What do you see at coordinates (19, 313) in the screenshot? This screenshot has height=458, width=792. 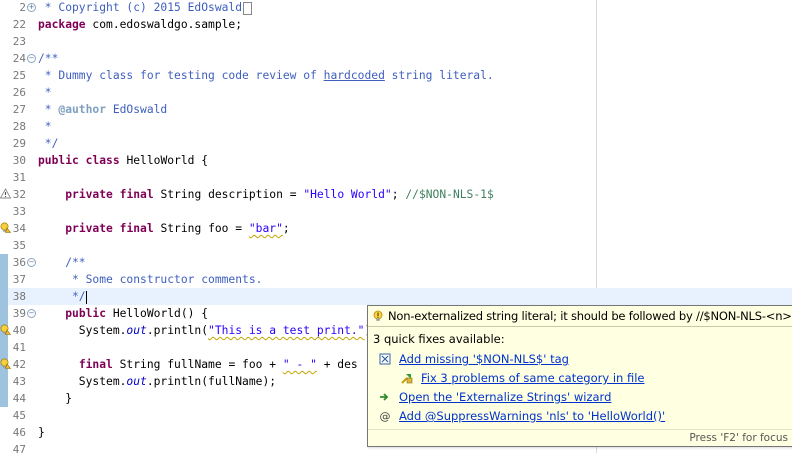 I see `line-number: 39` at bounding box center [19, 313].